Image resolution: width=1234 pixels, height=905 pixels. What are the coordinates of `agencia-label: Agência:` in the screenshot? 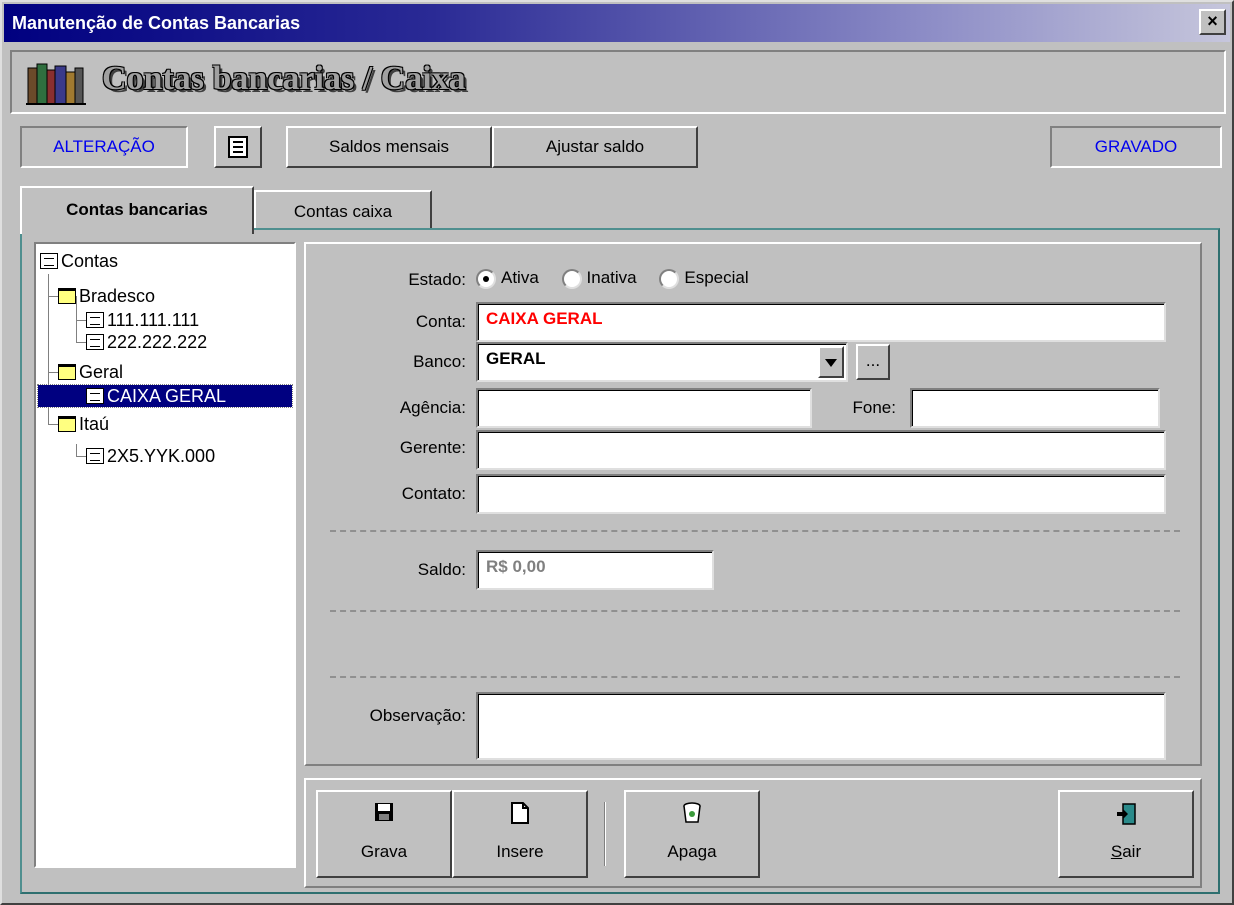 It's located at (432, 407).